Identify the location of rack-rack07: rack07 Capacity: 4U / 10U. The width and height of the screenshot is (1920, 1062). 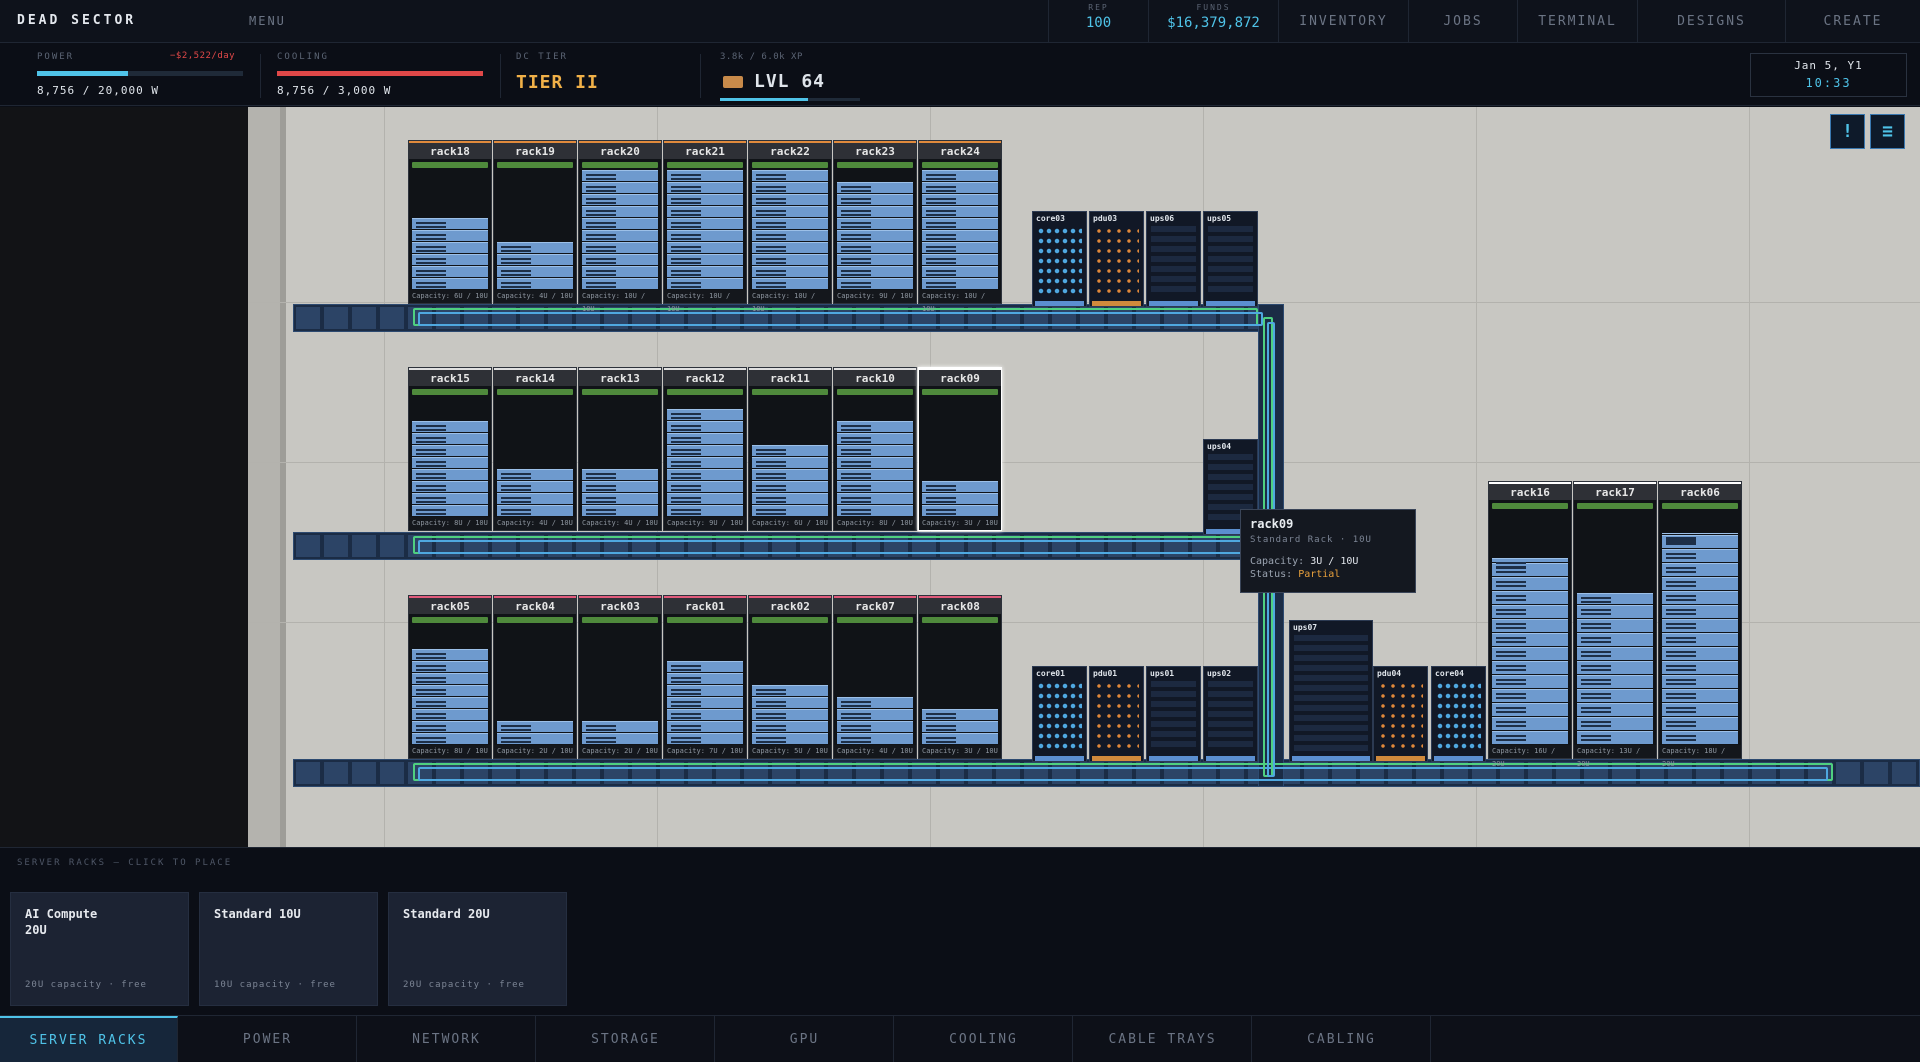
(875, 677).